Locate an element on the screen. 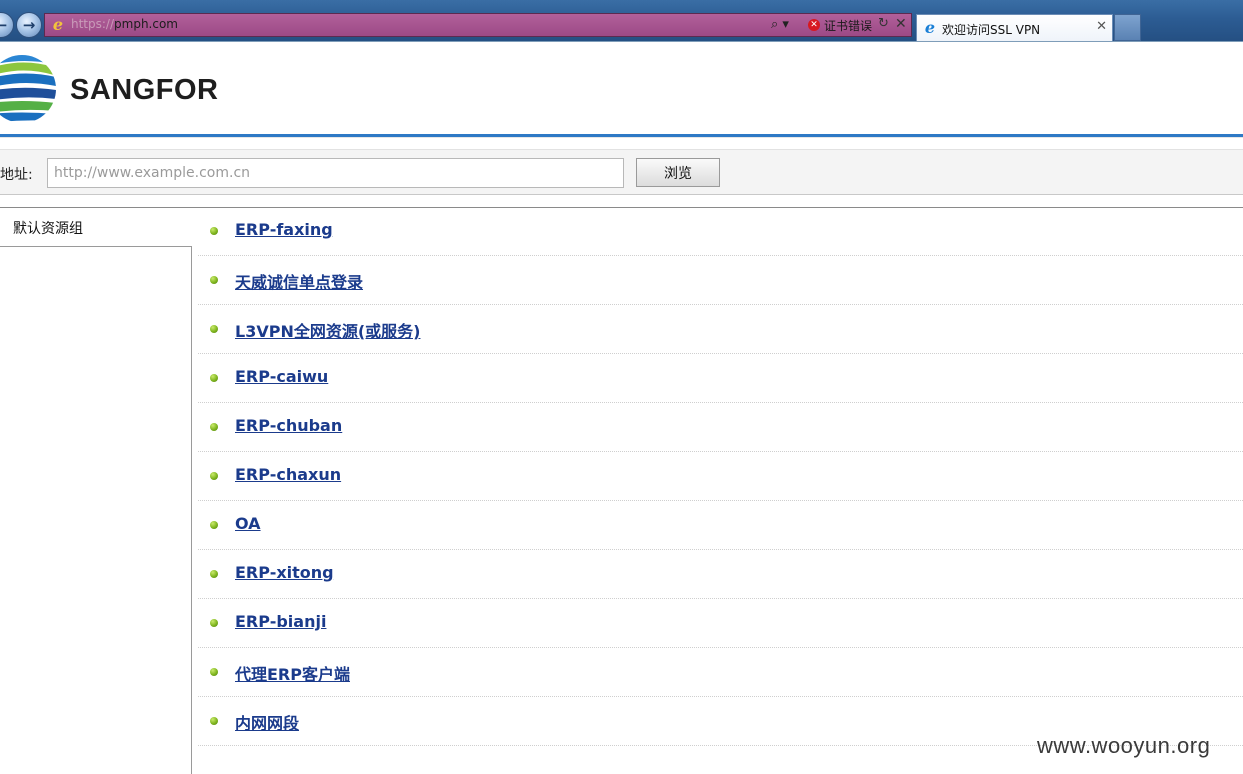  sangfor-logo-icon is located at coordinates (28, 89).